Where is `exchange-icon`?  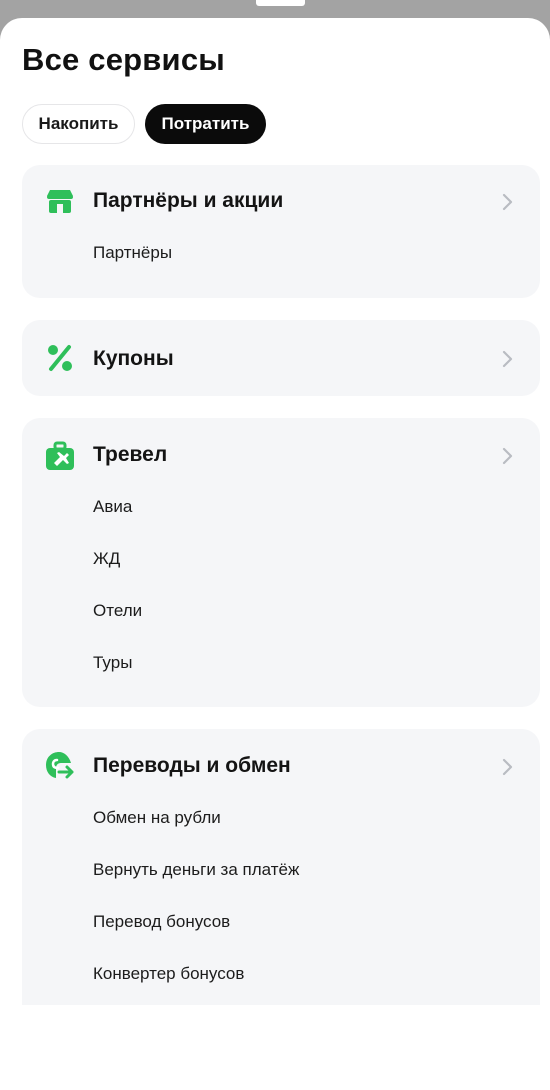 exchange-icon is located at coordinates (60, 766).